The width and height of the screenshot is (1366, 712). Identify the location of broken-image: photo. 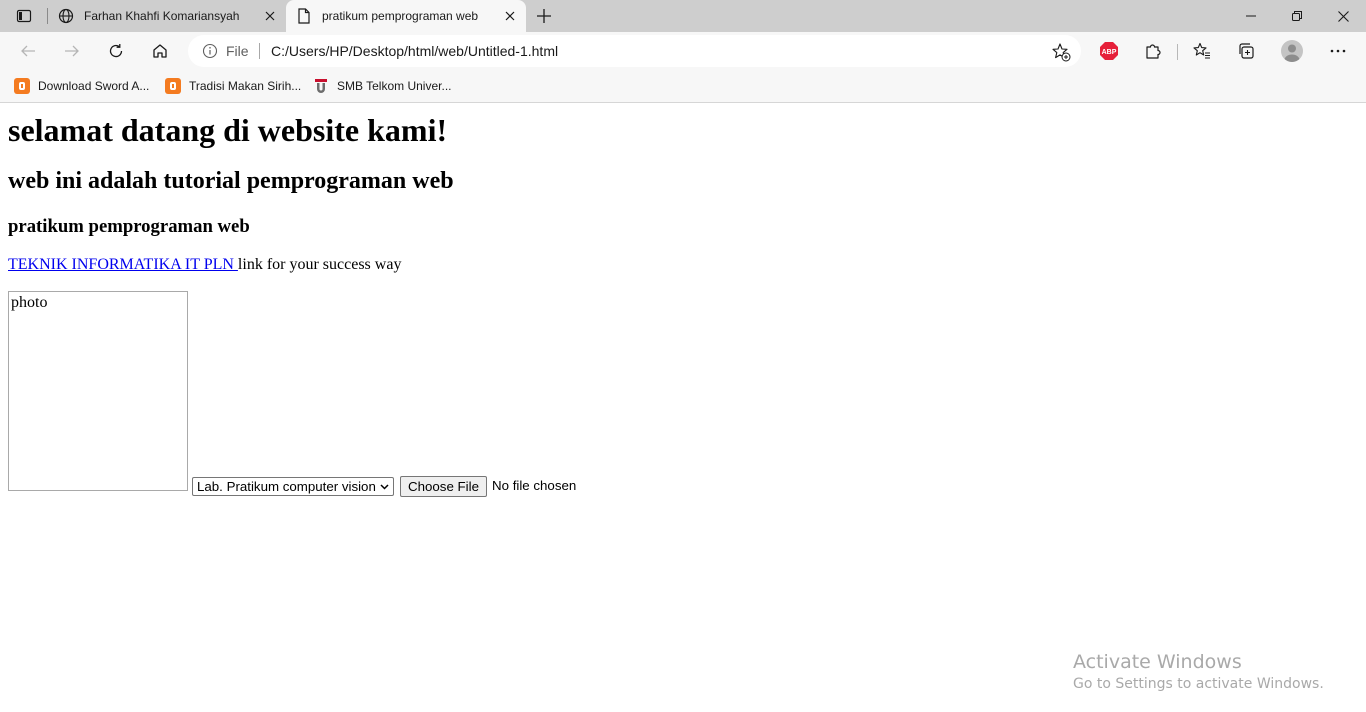
(29, 303).